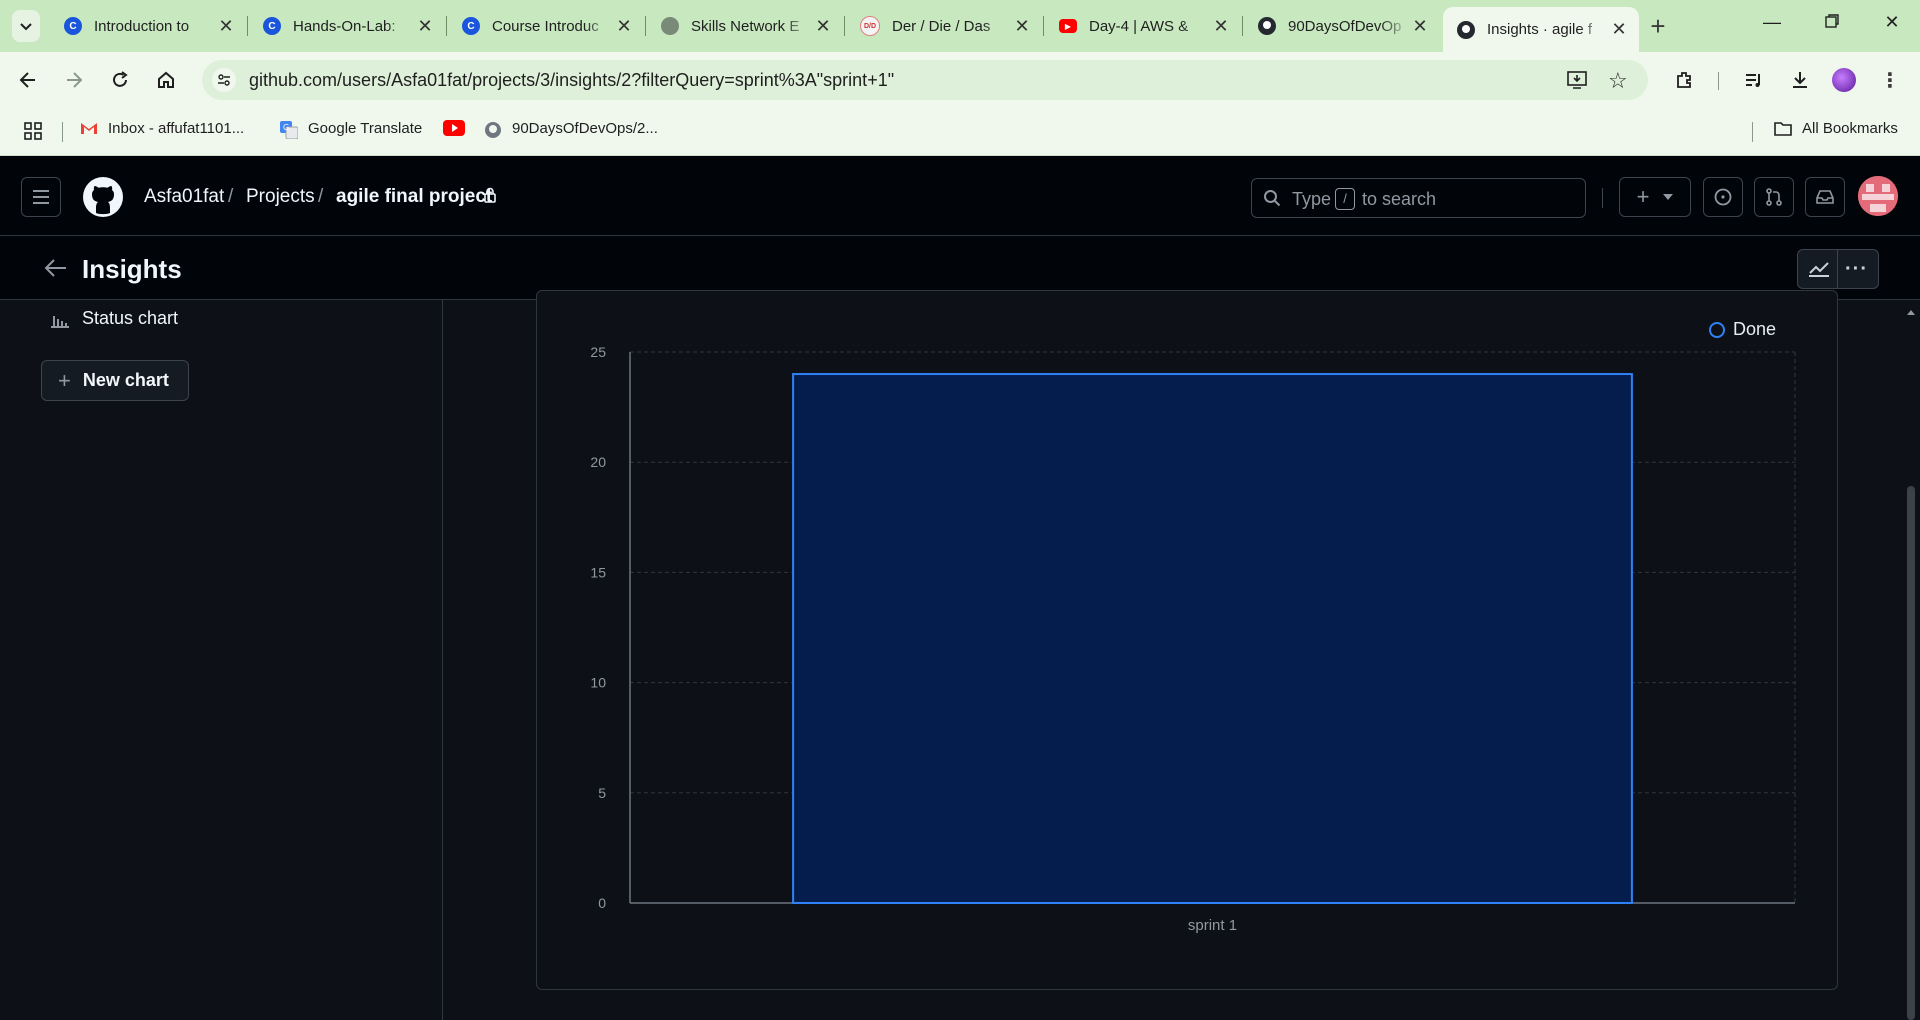 The height and width of the screenshot is (1020, 1920). I want to click on y-tick-label: 25, so click(598, 352).